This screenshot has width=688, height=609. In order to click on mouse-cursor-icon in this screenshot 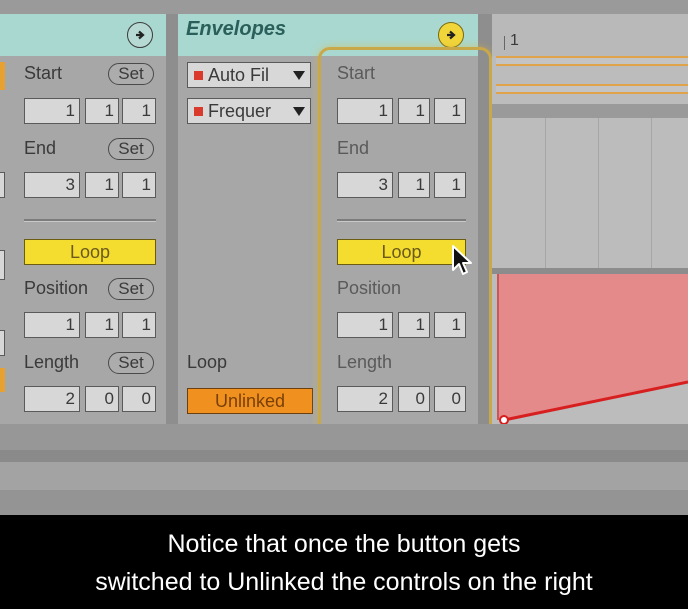, I will do `click(462, 260)`.